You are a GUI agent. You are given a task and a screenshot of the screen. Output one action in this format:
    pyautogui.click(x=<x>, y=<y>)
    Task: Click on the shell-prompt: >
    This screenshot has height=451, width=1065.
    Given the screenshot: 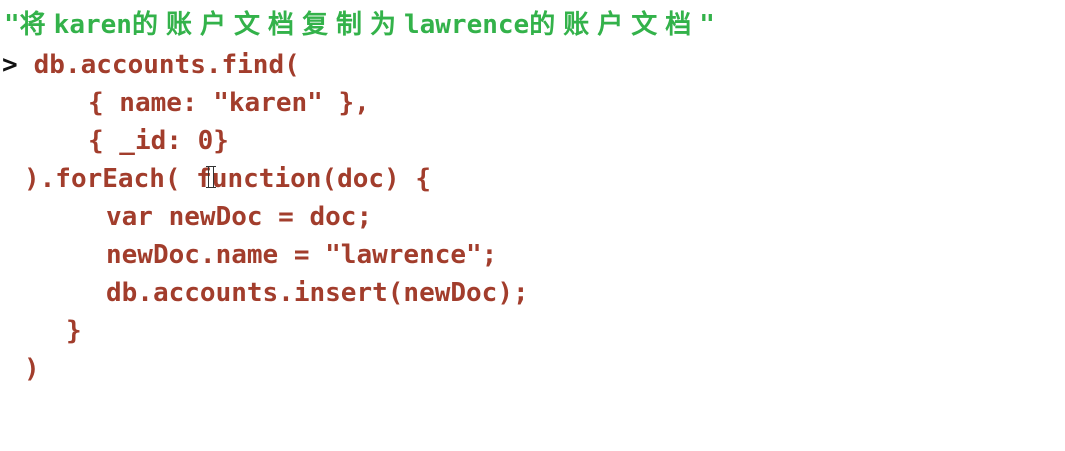 What is the action you would take?
    pyautogui.click(x=10, y=65)
    